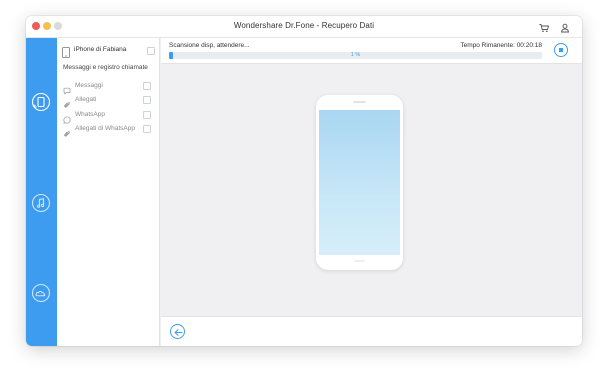  What do you see at coordinates (41, 102) in the screenshot?
I see `device-recovery-icon` at bounding box center [41, 102].